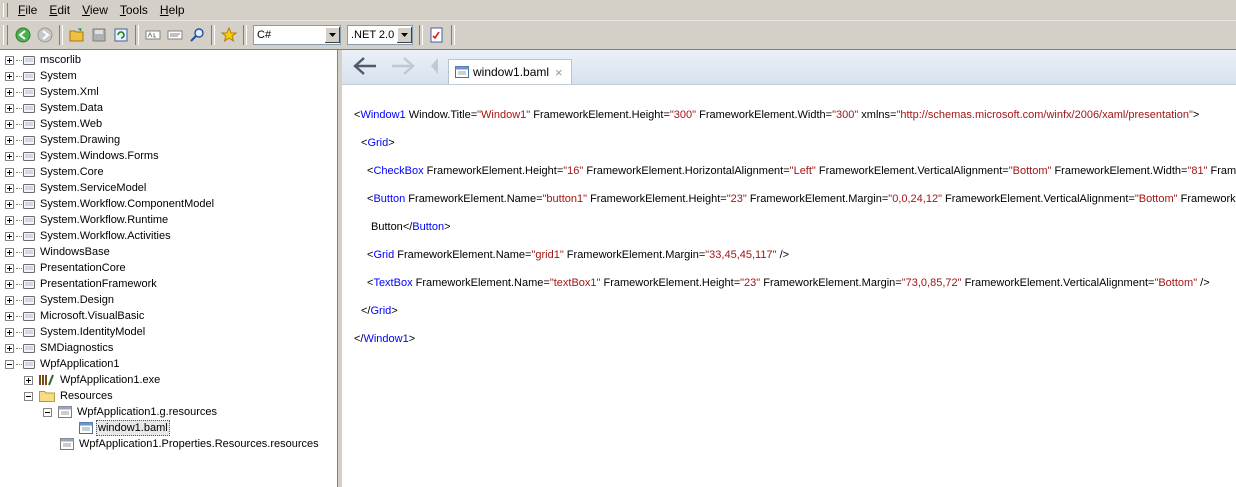  I want to click on tree-item-assembly: PresentationFramework, so click(82, 284).